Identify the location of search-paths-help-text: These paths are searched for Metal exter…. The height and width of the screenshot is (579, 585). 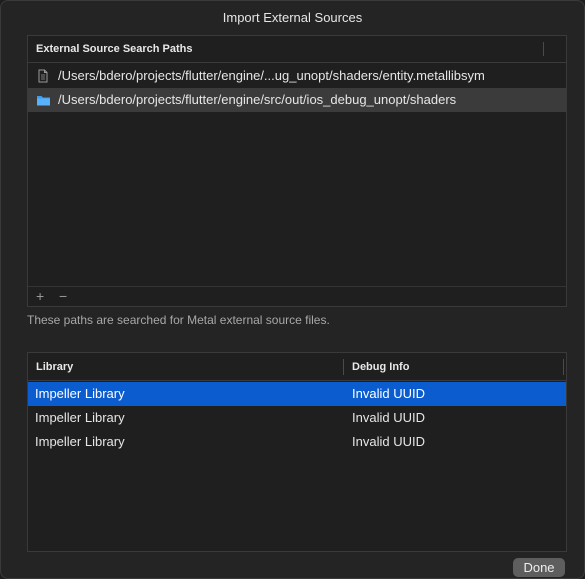
(178, 320).